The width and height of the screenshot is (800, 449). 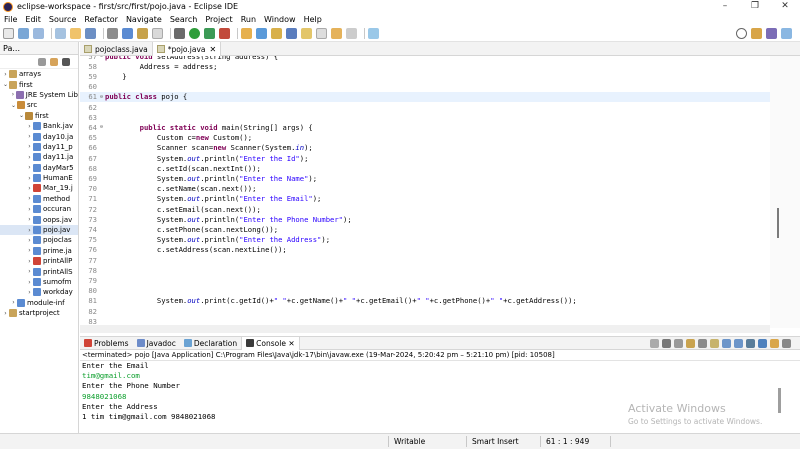 What do you see at coordinates (39, 303) in the screenshot?
I see `tree-item: › module-inf` at bounding box center [39, 303].